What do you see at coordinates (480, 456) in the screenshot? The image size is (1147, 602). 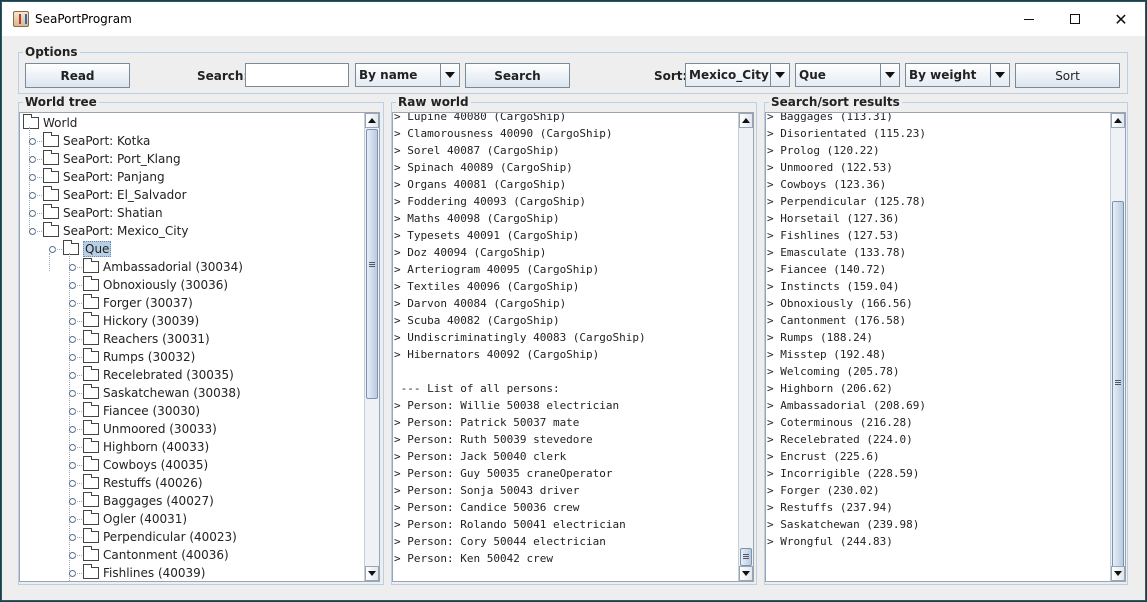 I see `raw-world-line: > Person: Jack 50040 clerk` at bounding box center [480, 456].